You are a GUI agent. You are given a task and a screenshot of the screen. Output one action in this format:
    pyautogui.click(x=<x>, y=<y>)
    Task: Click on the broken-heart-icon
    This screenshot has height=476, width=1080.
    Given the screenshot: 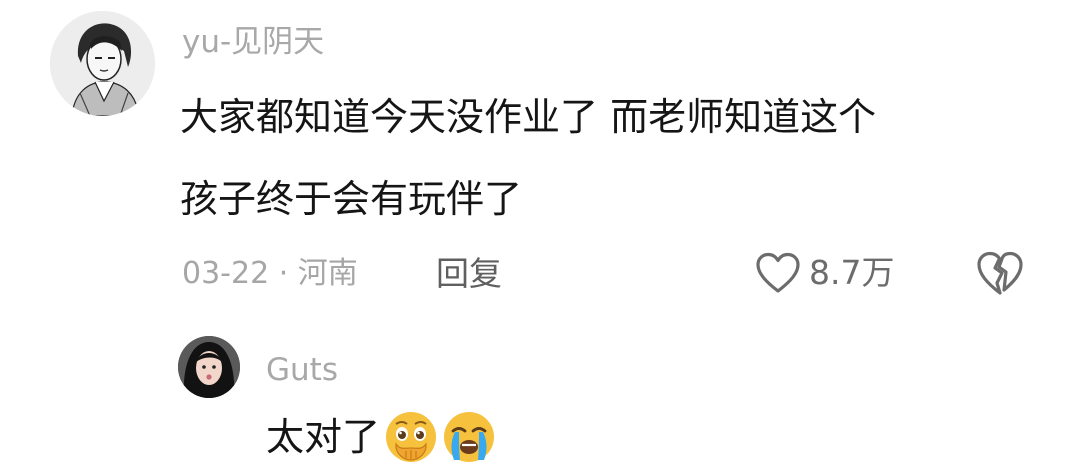 What is the action you would take?
    pyautogui.click(x=1000, y=273)
    